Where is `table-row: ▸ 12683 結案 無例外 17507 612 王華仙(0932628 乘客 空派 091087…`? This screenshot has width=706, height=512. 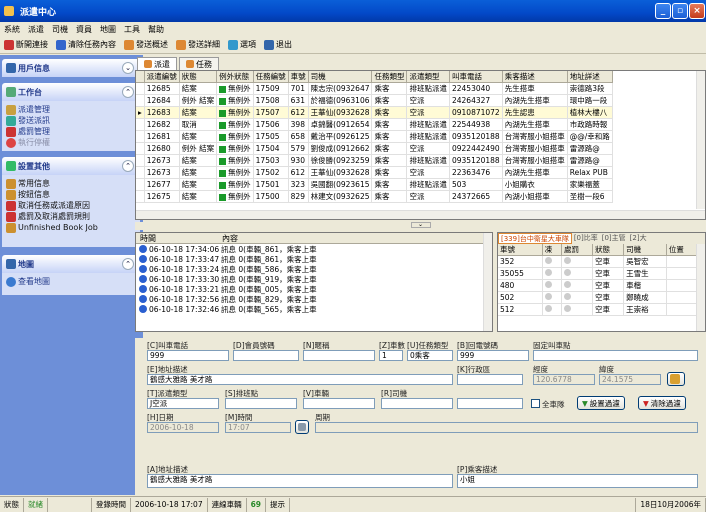 table-row: ▸ 12683 結案 無例外 17507 612 王華仙(0932628 乘客 空派 091087… is located at coordinates (374, 112).